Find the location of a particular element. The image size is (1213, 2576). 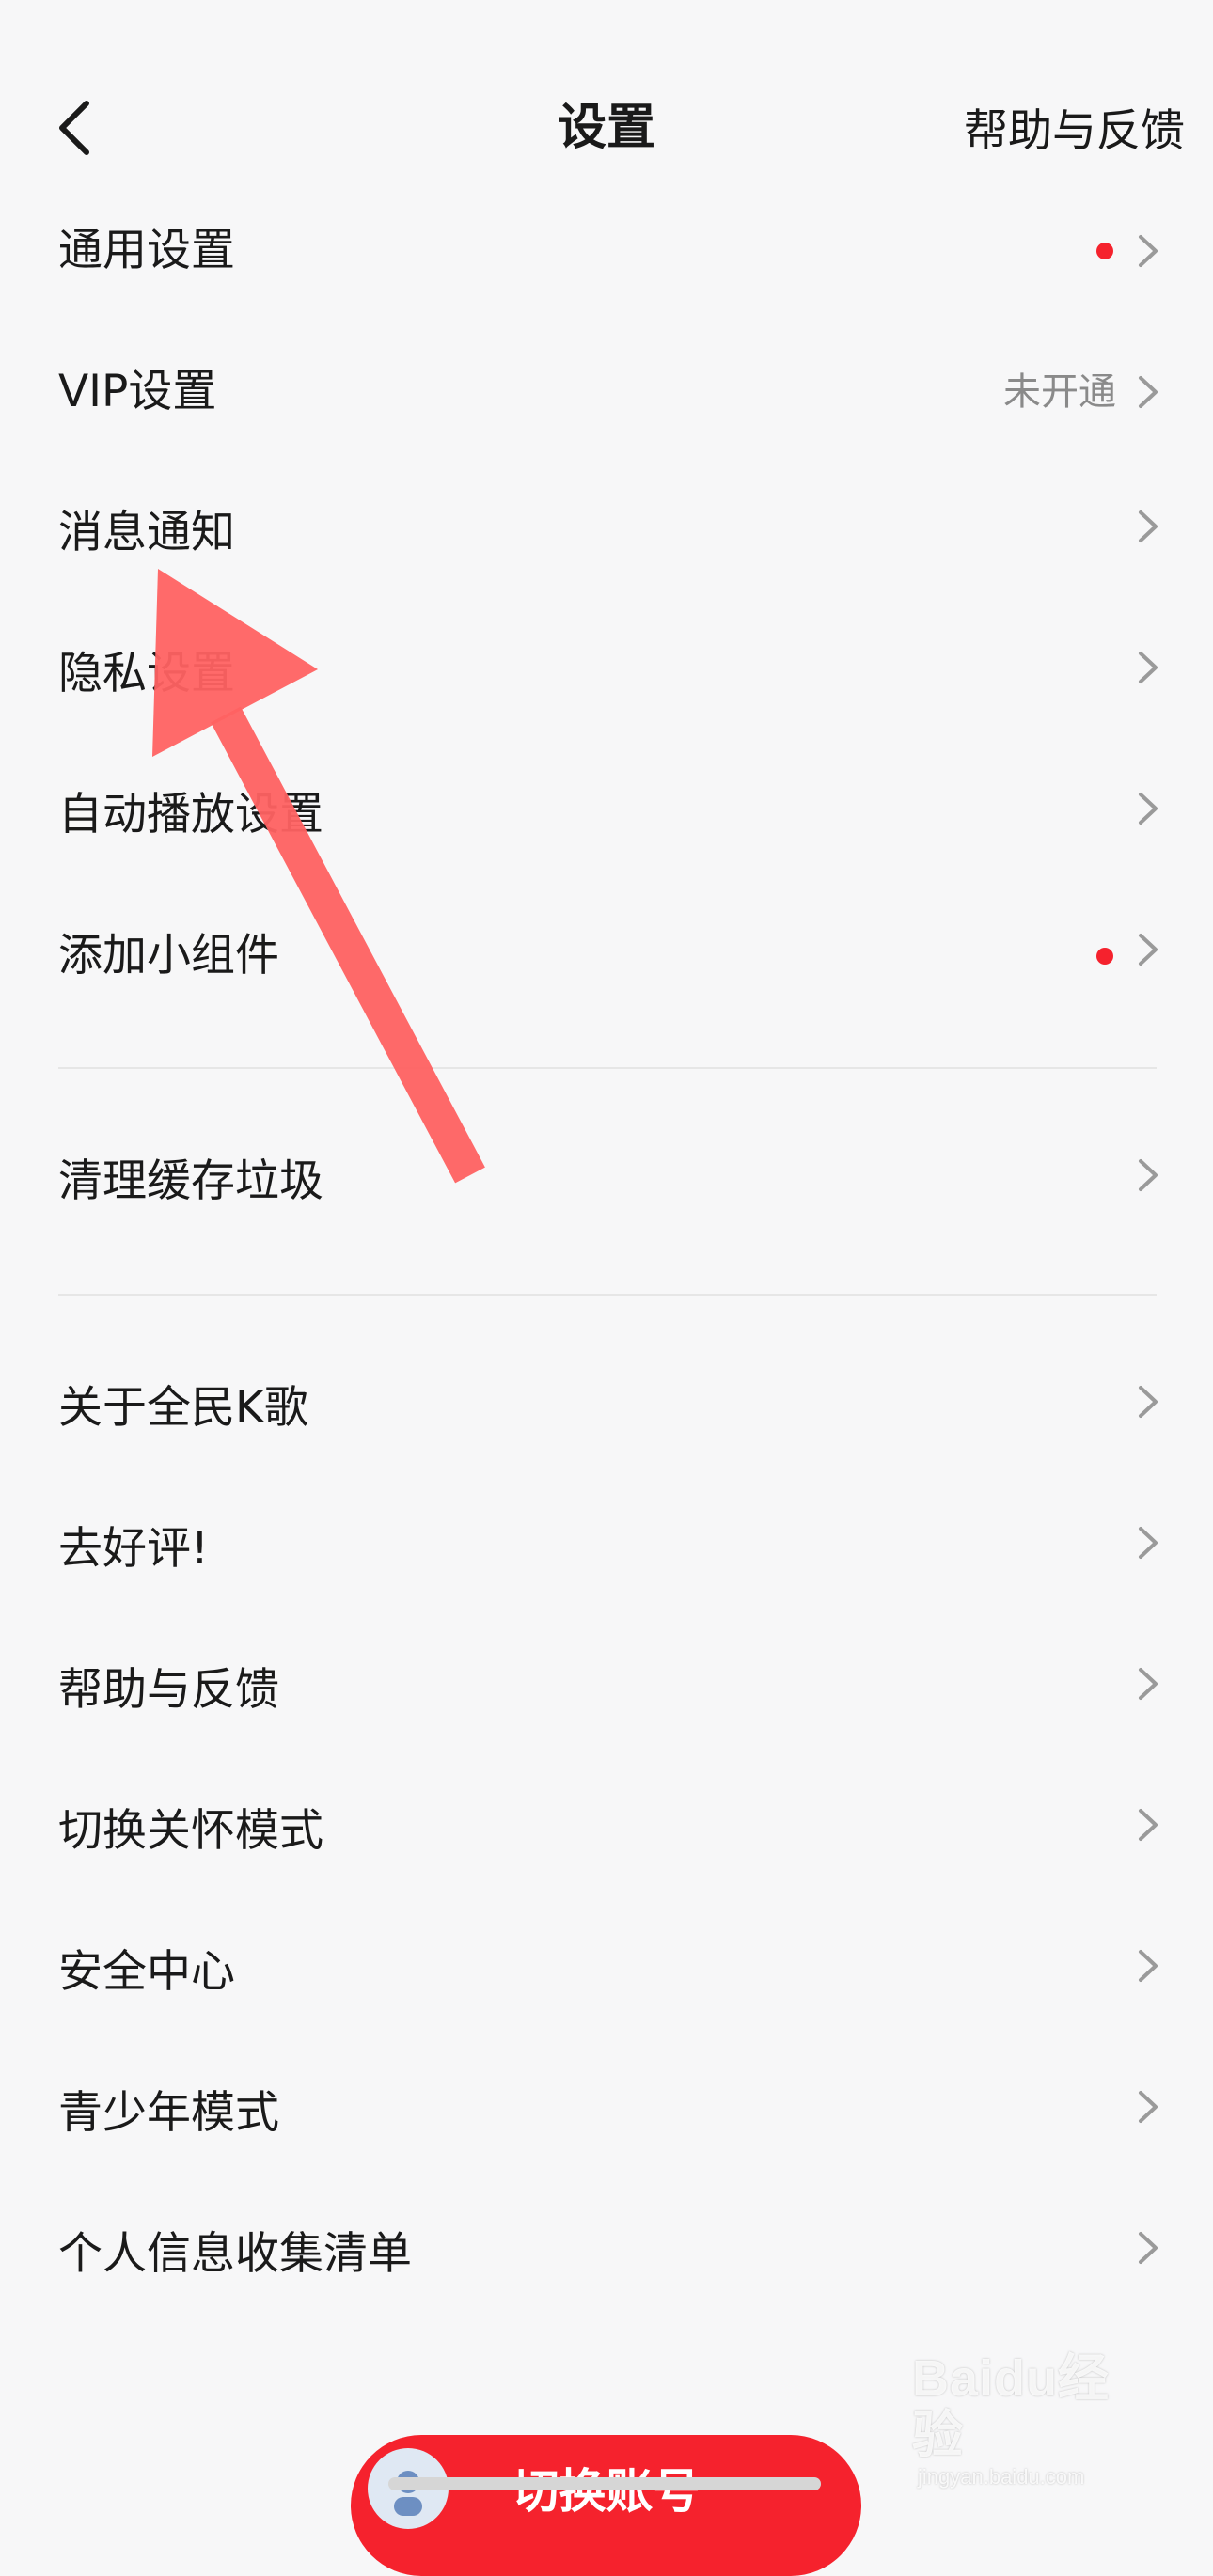

row-label: 切换关怀模式 is located at coordinates (191, 1831).